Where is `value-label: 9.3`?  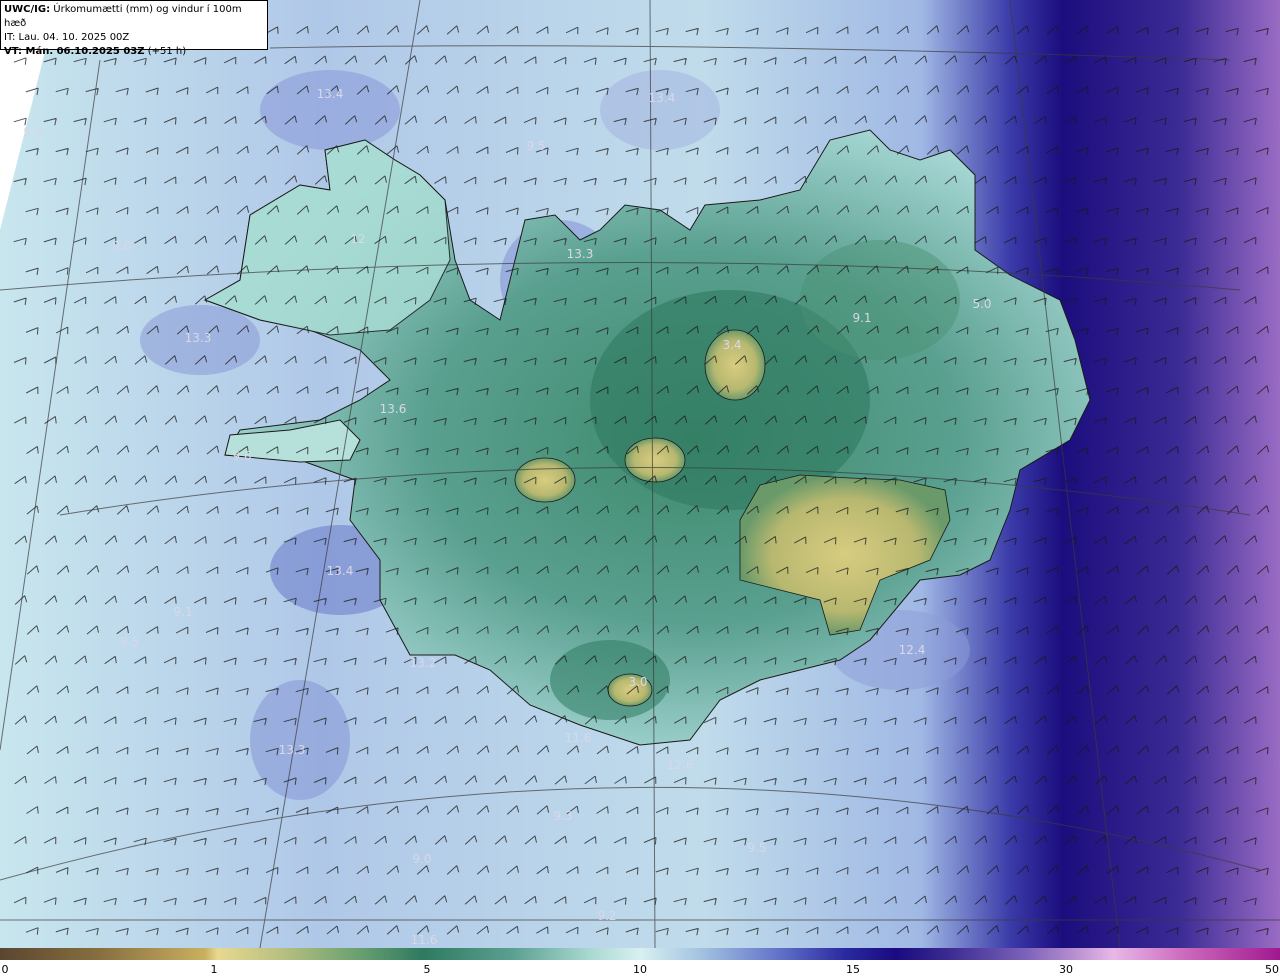 value-label: 9.3 is located at coordinates (562, 816).